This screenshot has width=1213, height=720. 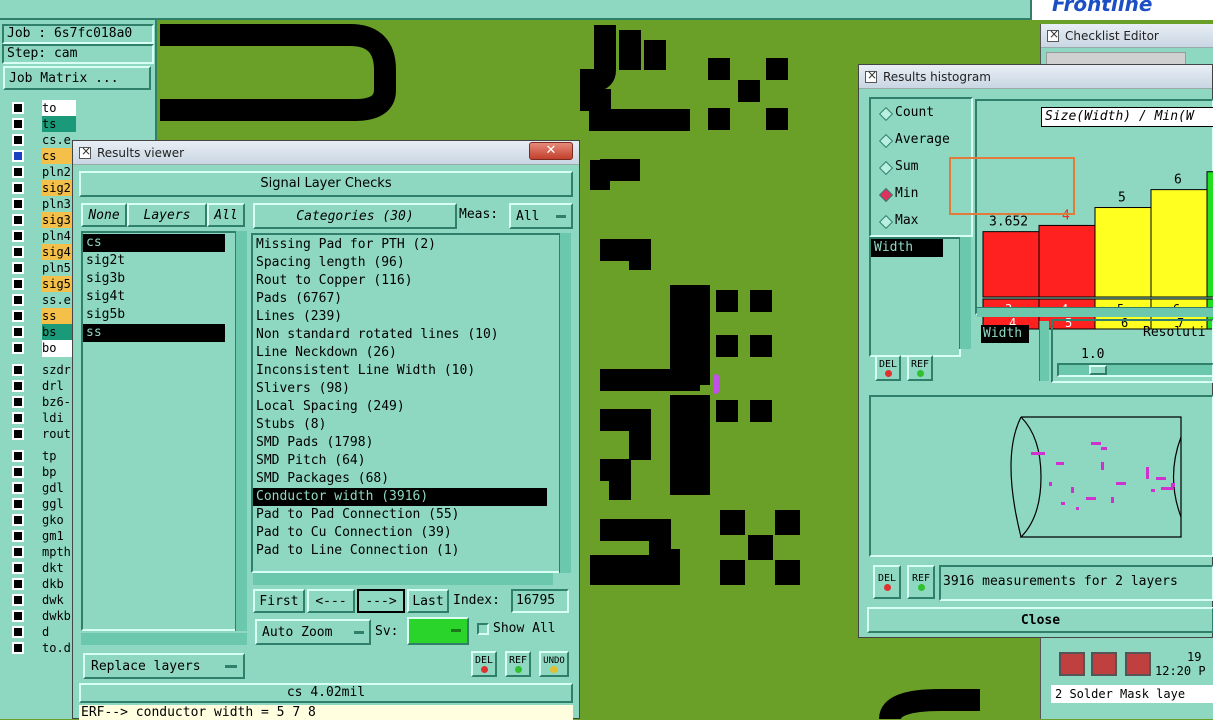 I want to click on category-item: Pad to Line Connection (1), so click(x=400, y=551).